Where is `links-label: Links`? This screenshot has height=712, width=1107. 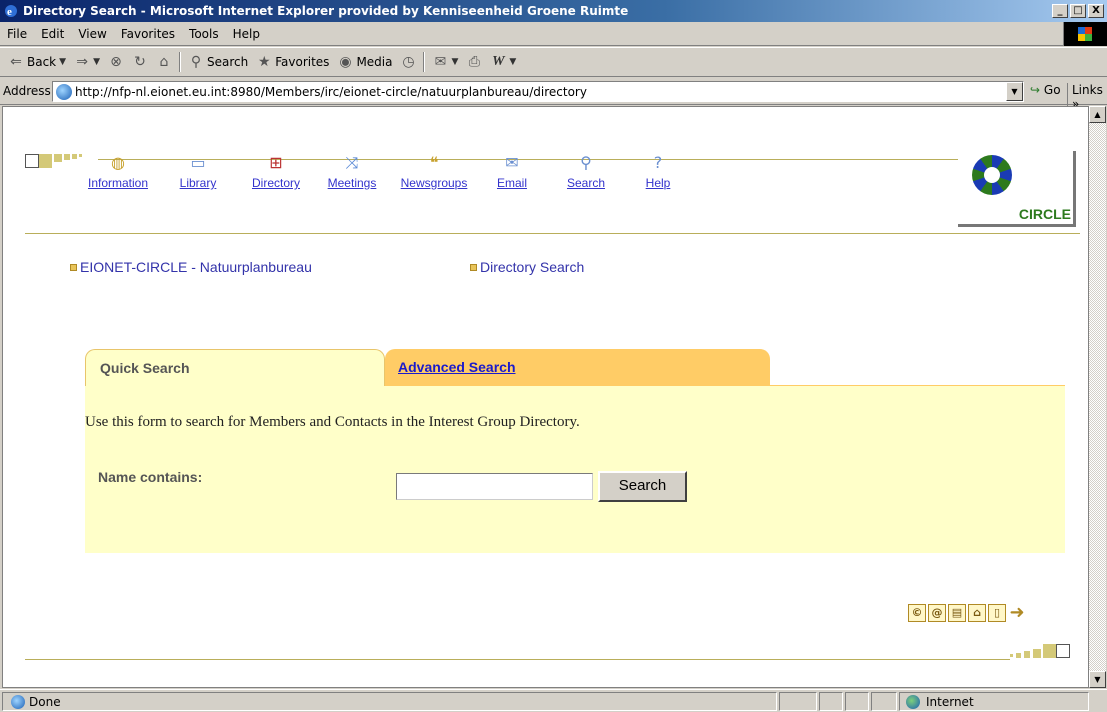 links-label: Links is located at coordinates (1087, 90).